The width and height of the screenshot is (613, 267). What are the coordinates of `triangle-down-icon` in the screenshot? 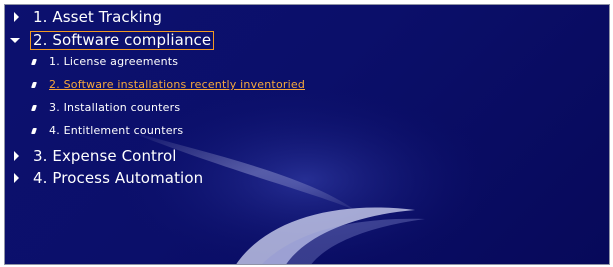 It's located at (15, 40).